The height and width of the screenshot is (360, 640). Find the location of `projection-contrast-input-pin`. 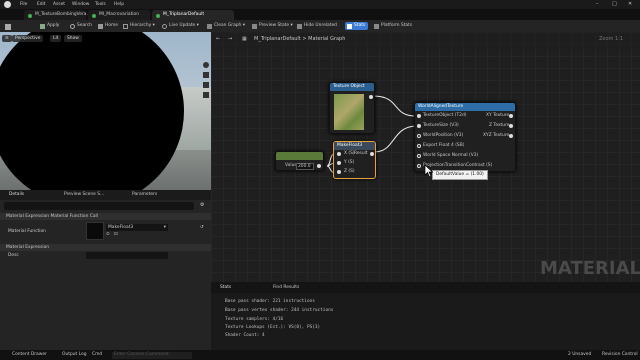

projection-contrast-input-pin is located at coordinates (419, 166).